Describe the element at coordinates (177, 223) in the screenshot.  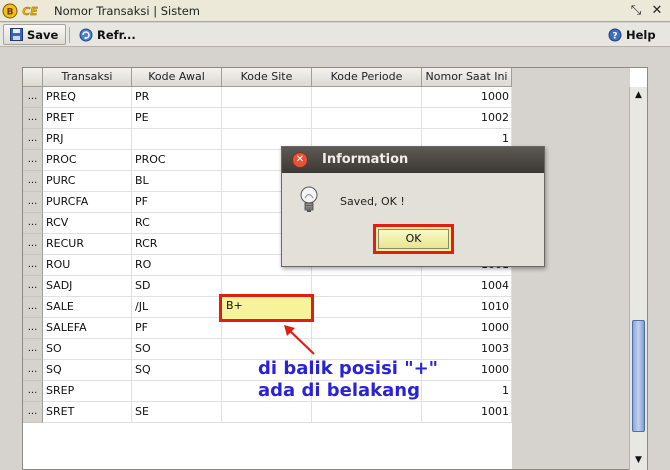
I see `cell-kode-awal: RC` at that location.